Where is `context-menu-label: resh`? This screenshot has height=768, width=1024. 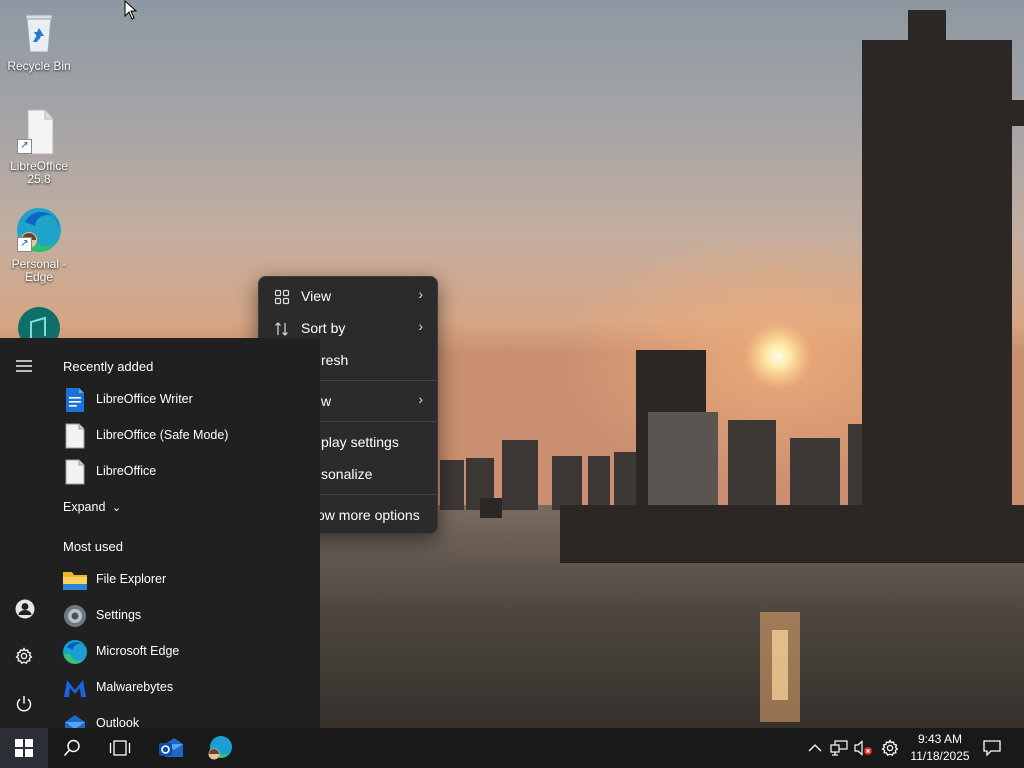
context-menu-label: resh is located at coordinates (335, 360).